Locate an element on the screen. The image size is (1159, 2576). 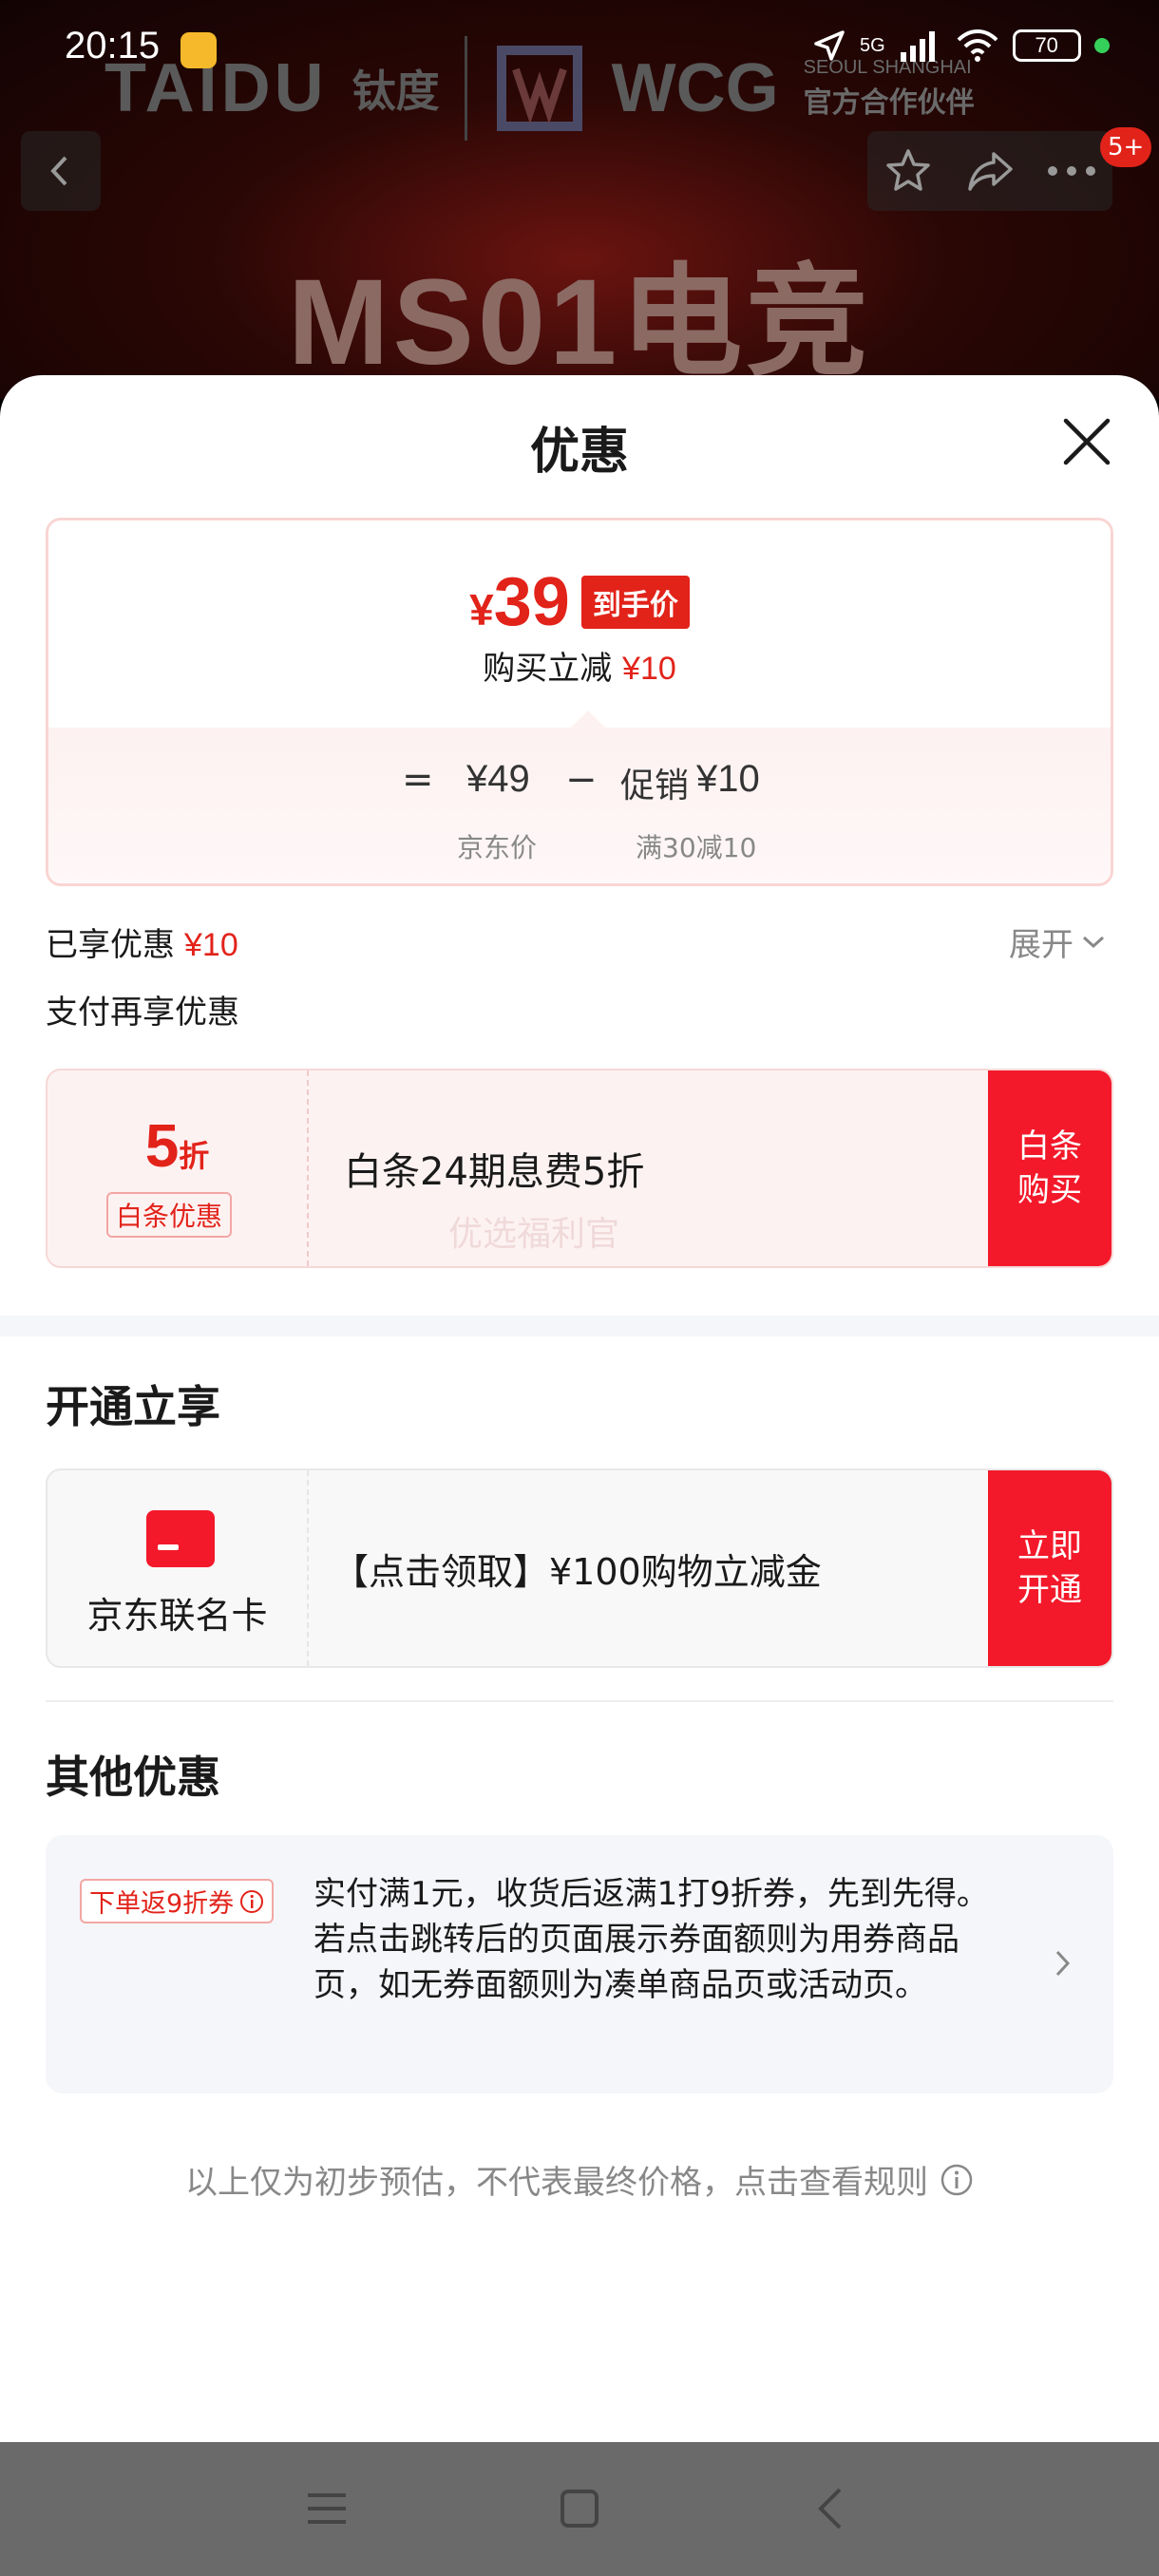
enjoyed-discount: 已享优惠 ¥10 is located at coordinates (142, 942).